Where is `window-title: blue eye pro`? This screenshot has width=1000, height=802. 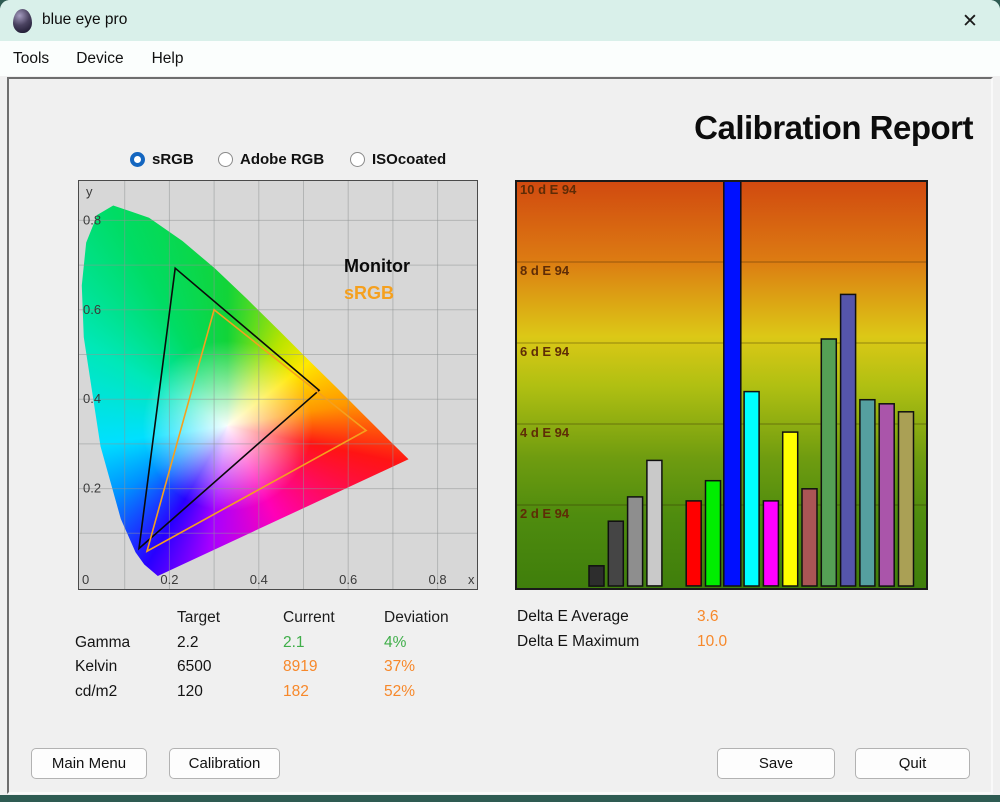
window-title: blue eye pro is located at coordinates (85, 19).